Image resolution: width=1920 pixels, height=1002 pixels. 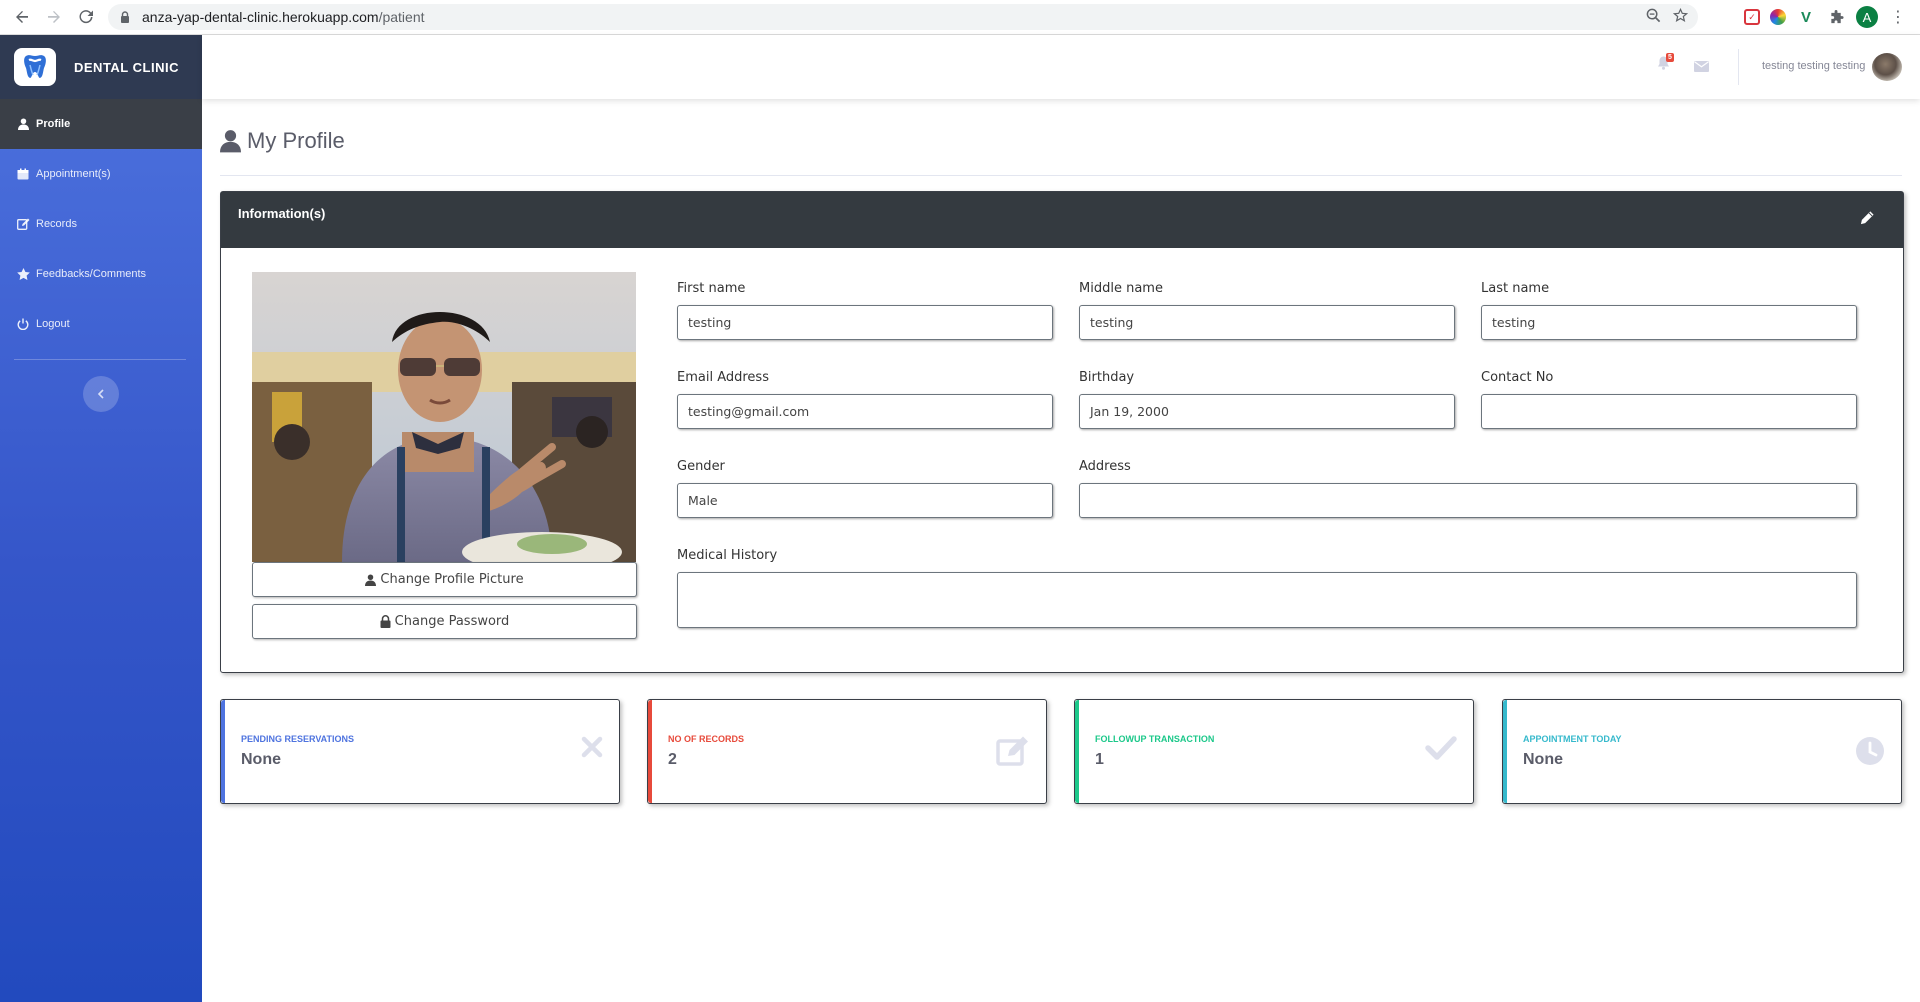 What do you see at coordinates (723, 377) in the screenshot?
I see `email-label: Email Address` at bounding box center [723, 377].